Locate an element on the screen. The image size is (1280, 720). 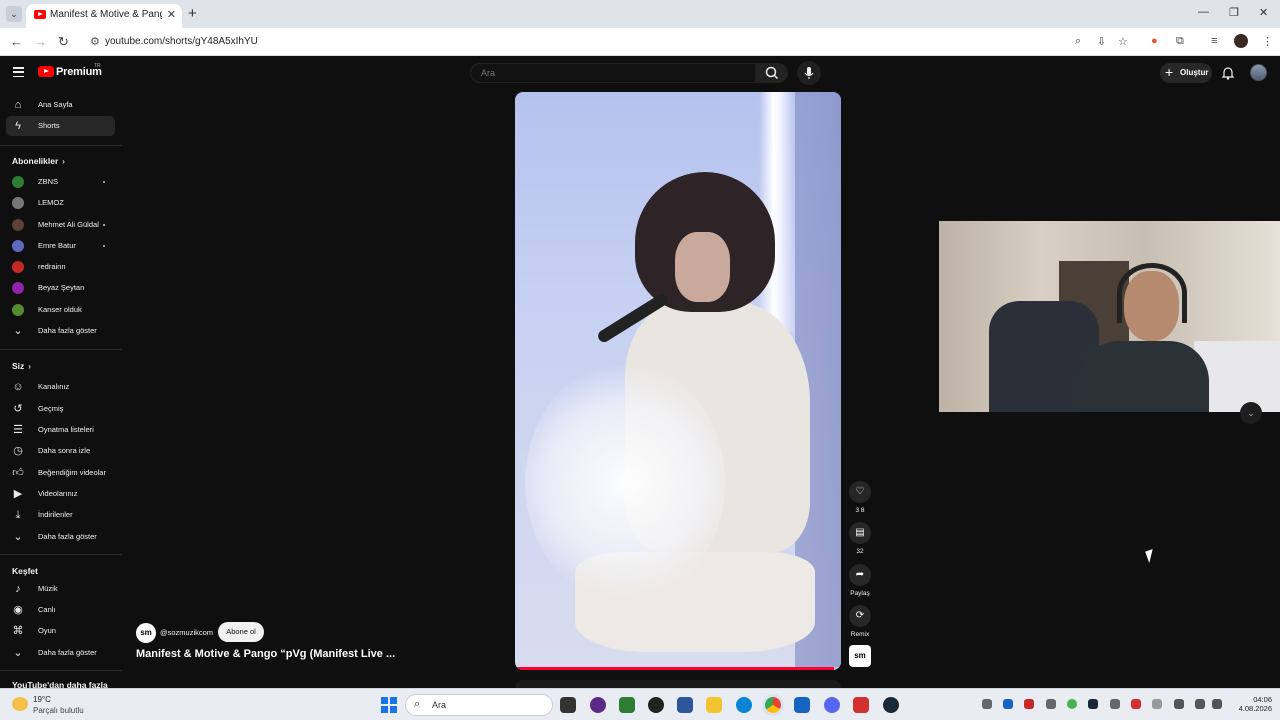
bookmark-star-icon: ☆ is located at coordinates (1123, 41).